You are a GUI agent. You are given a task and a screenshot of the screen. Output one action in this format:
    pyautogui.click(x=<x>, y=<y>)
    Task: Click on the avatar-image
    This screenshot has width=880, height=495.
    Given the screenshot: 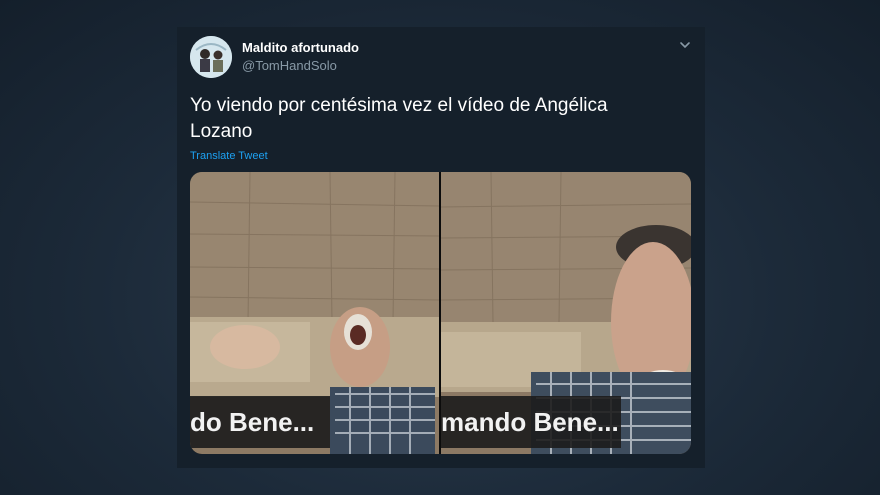 What is the action you would take?
    pyautogui.click(x=211, y=57)
    